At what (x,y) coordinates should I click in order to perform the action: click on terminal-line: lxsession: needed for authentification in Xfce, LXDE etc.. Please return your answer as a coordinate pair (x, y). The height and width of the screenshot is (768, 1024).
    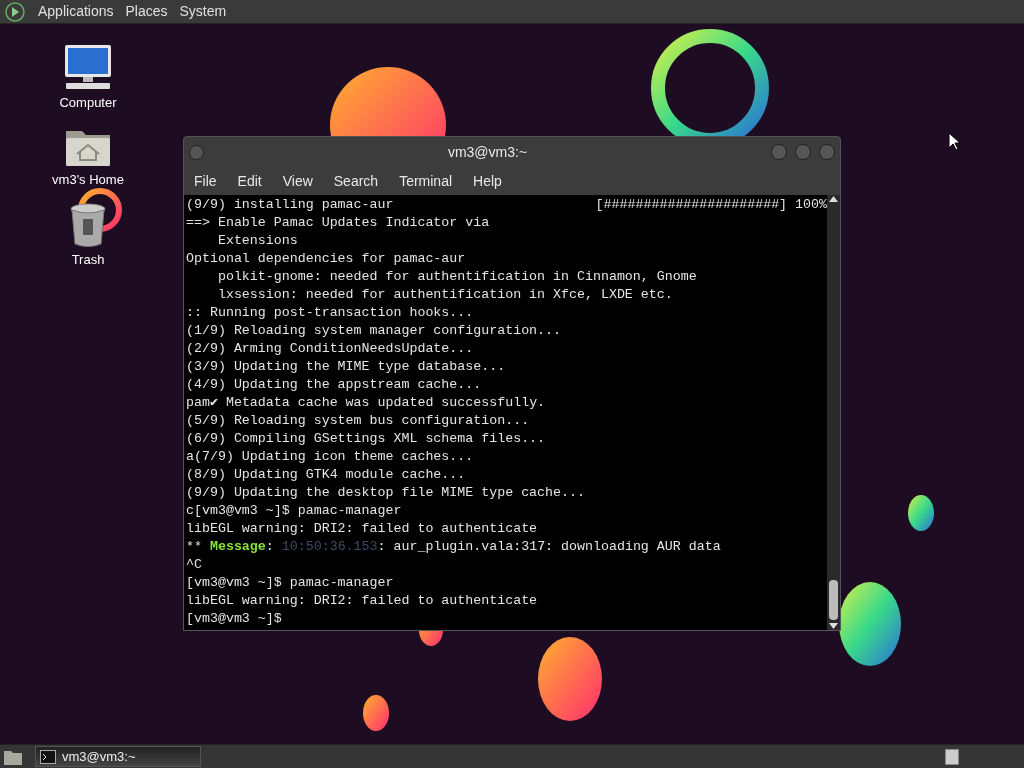
    Looking at the image, I should click on (444, 295).